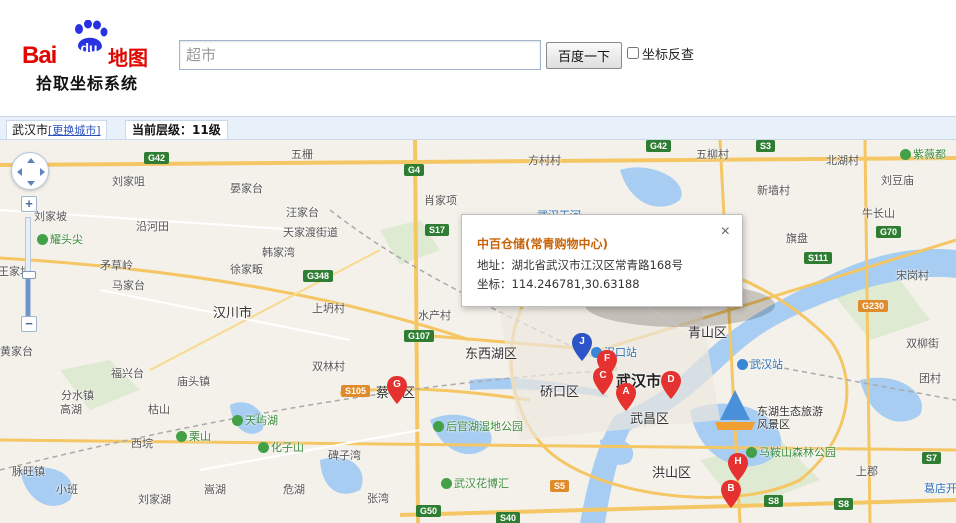 Image resolution: width=956 pixels, height=523 pixels. What do you see at coordinates (142, 443) in the screenshot?
I see `place-label: 西垸` at bounding box center [142, 443].